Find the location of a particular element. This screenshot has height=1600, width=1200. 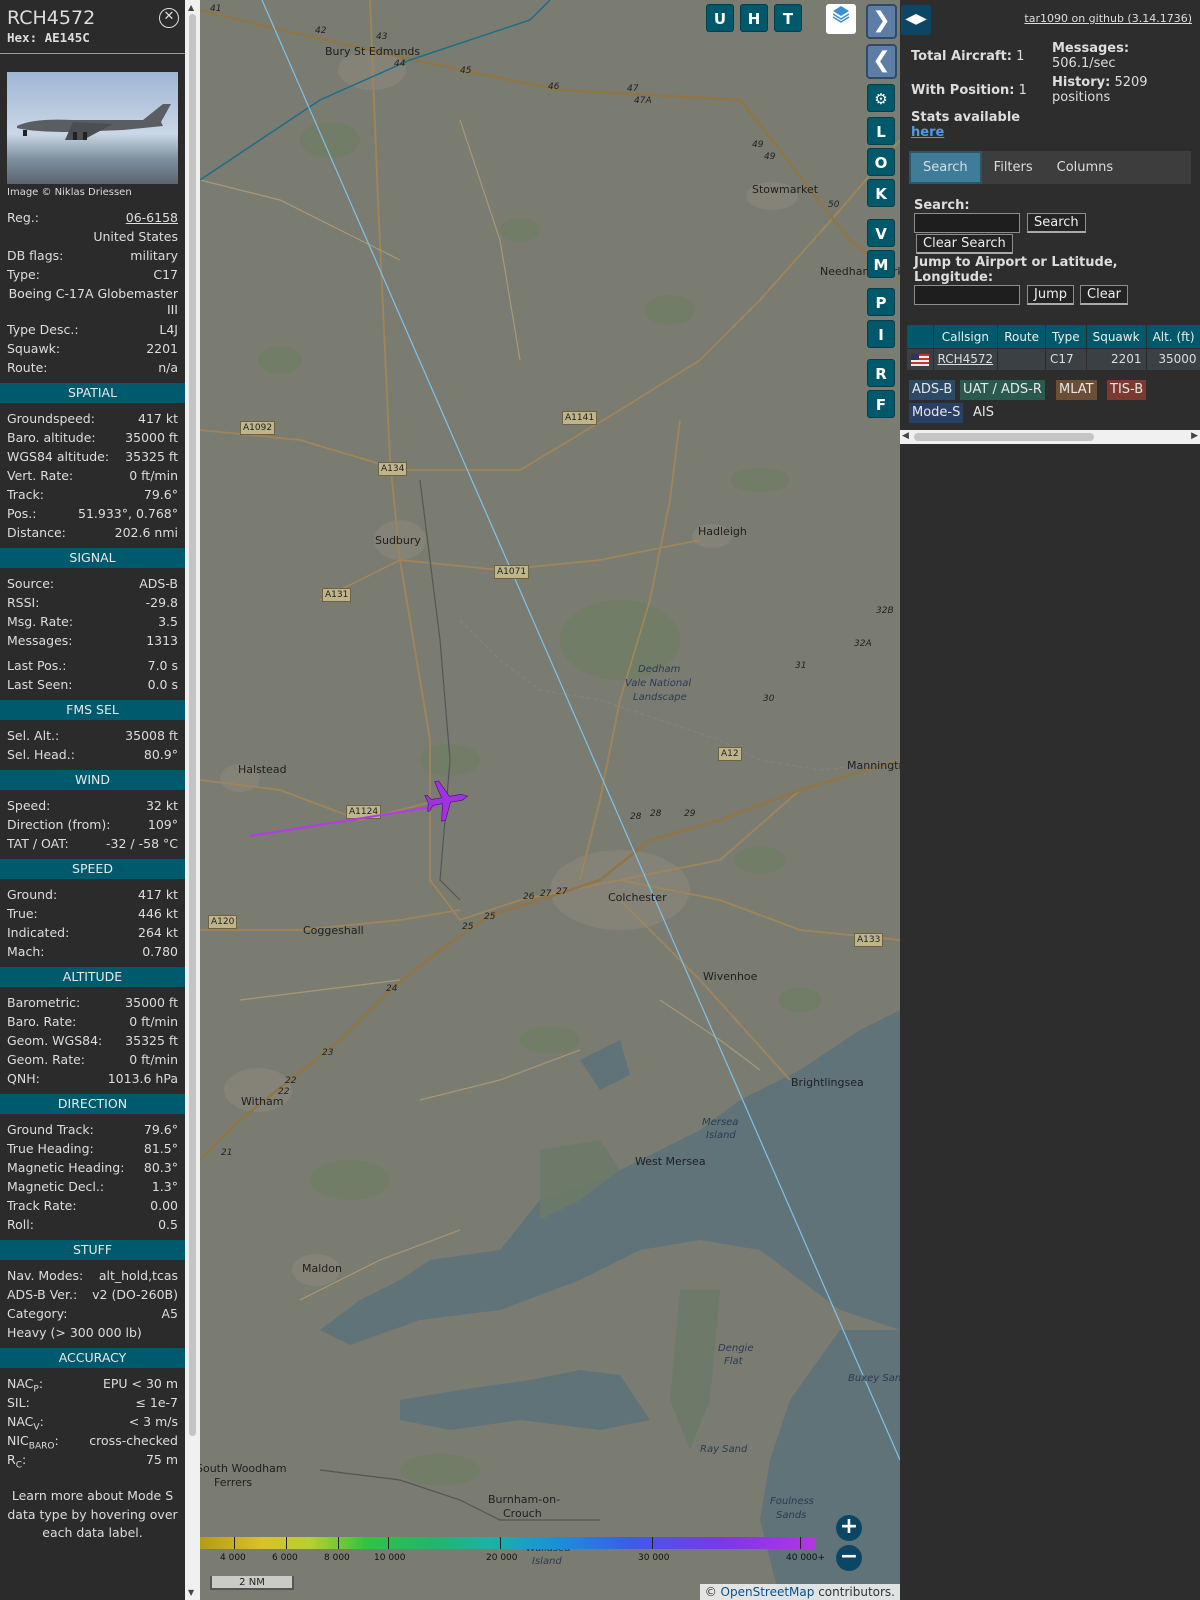

column-header: Squawk is located at coordinates (1116, 336).